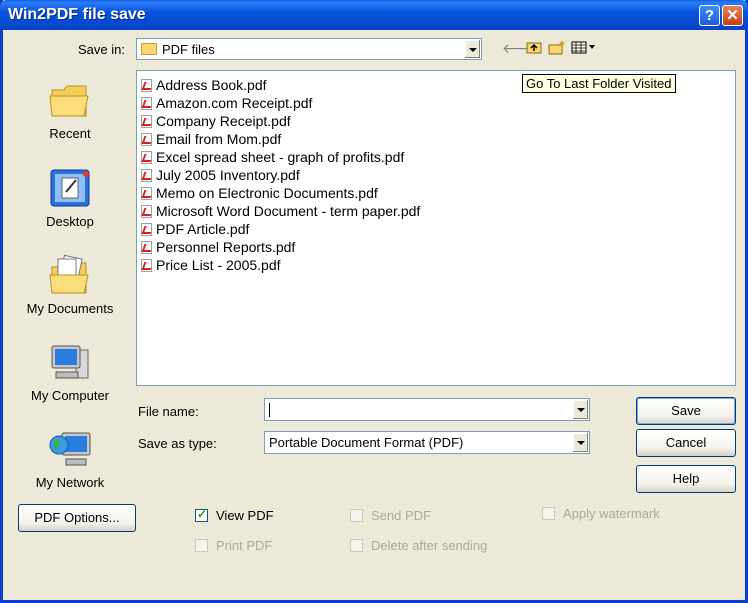 The image size is (748, 603). I want to click on place-recent: Recent, so click(70, 112).